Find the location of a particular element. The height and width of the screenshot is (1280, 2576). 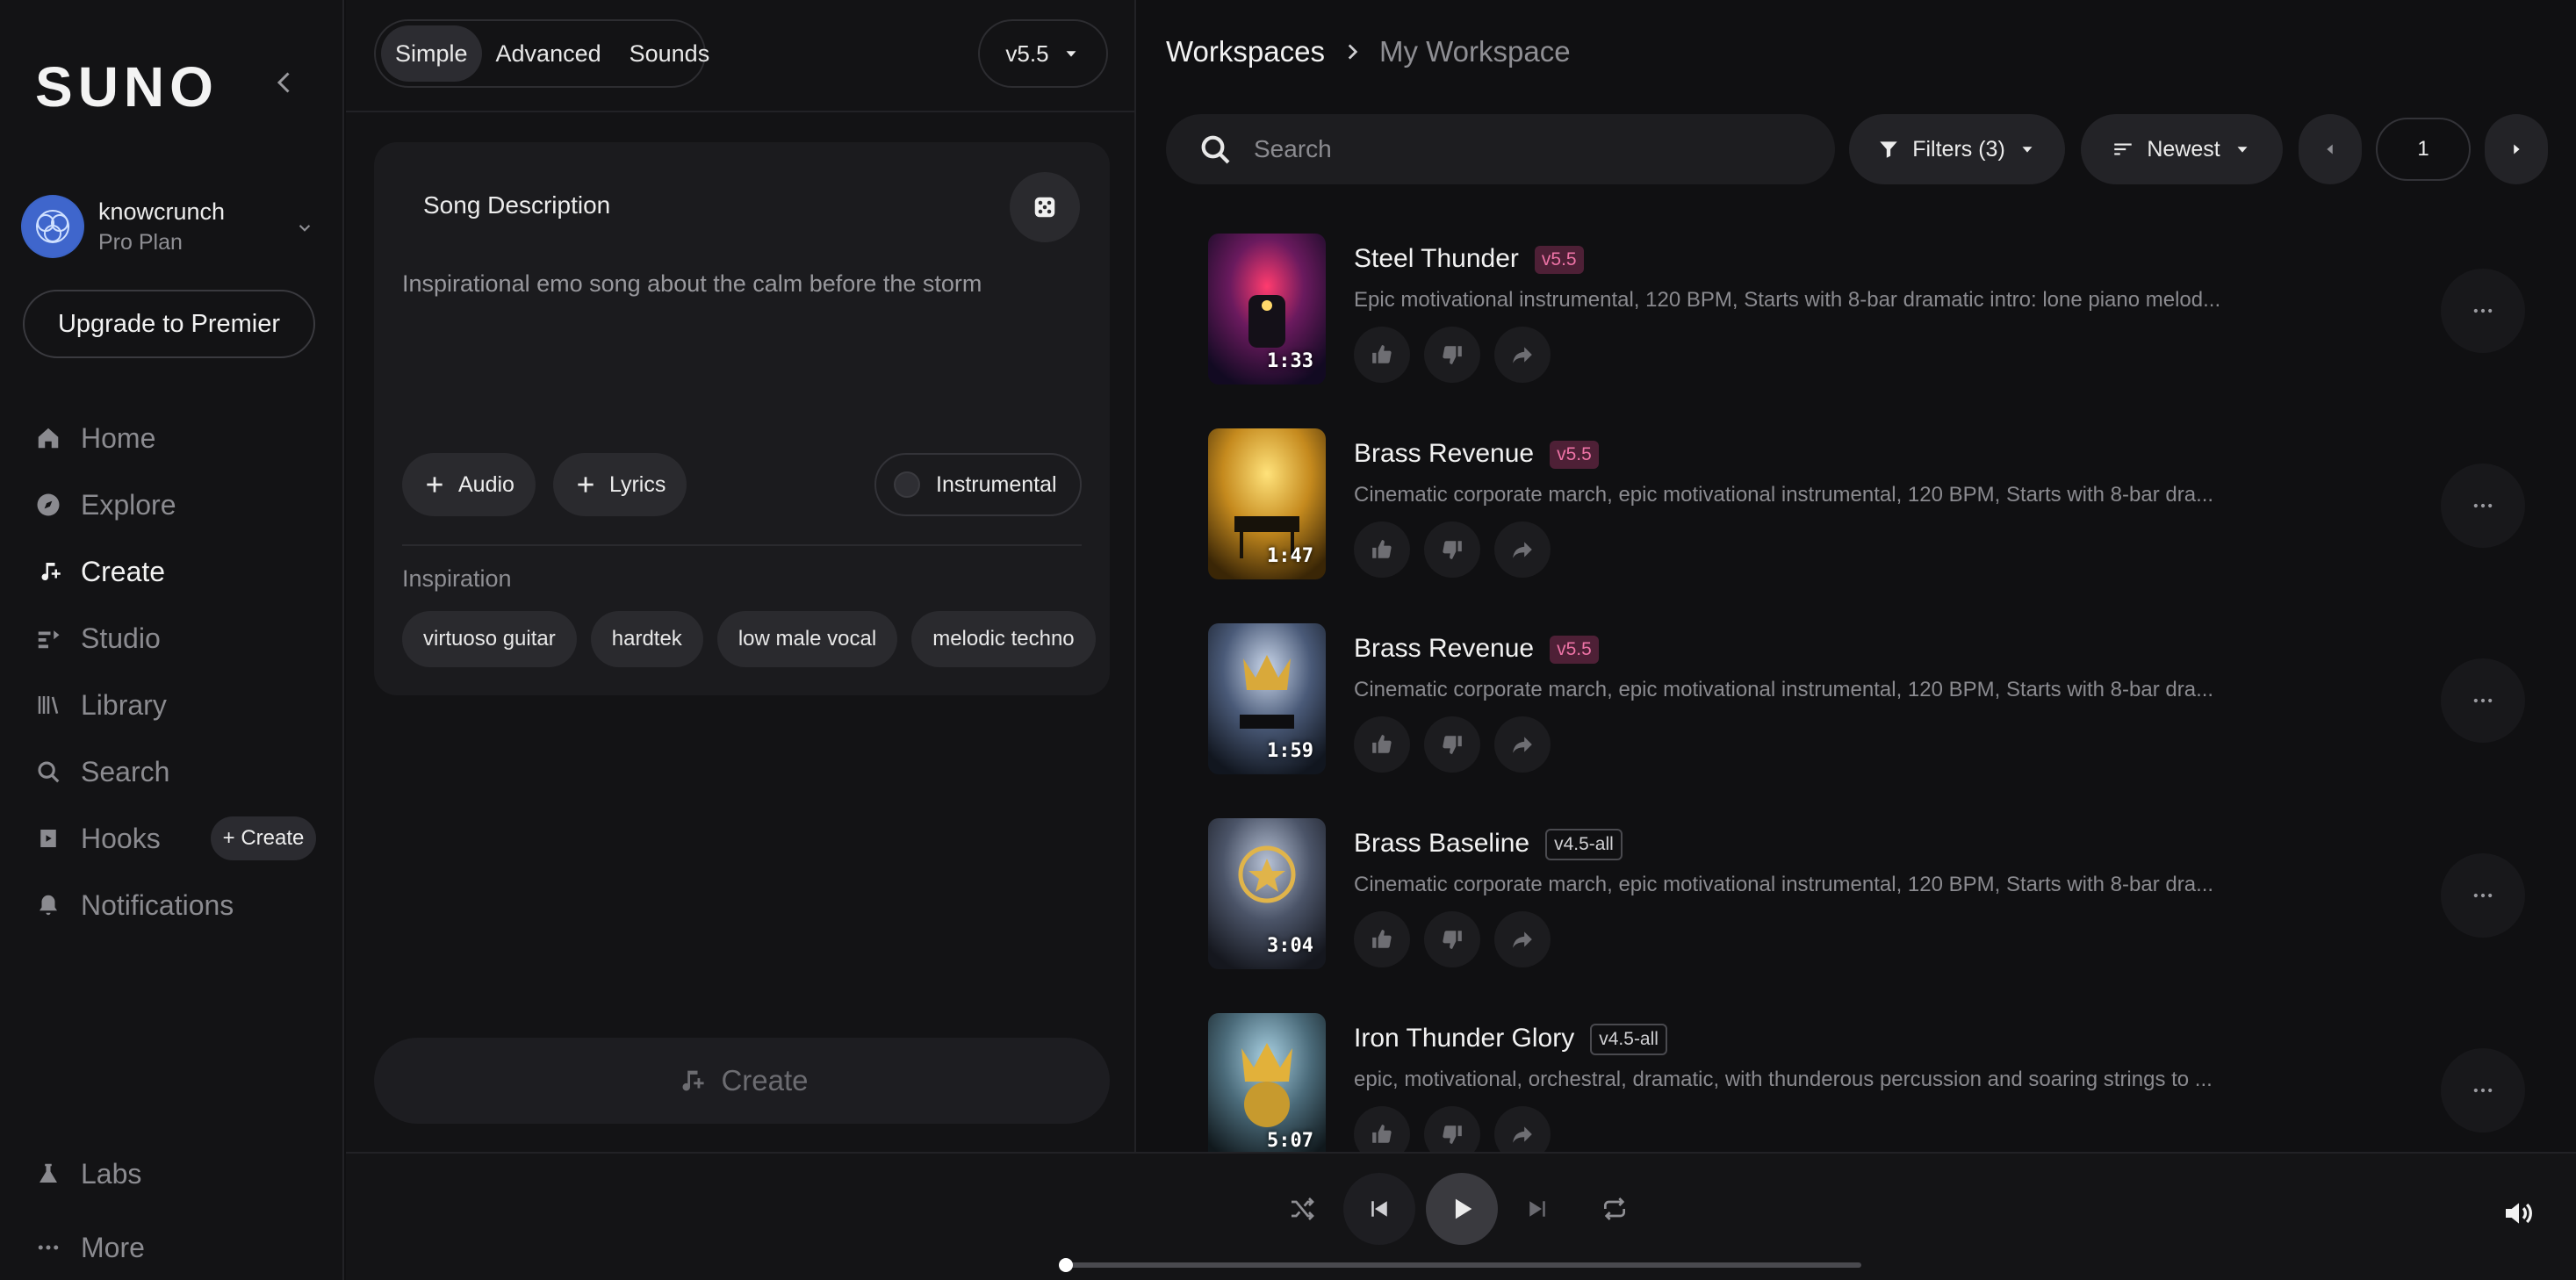

sidebar-item-library: Library is located at coordinates (180, 705).